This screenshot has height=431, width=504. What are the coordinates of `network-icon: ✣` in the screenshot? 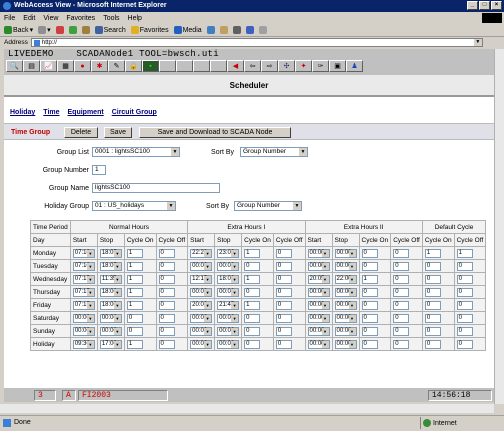 It's located at (286, 66).